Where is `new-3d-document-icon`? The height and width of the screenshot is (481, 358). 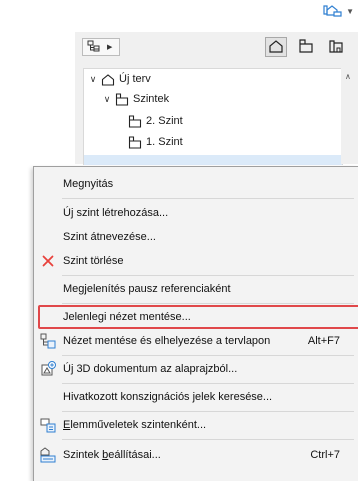
new-3d-document-icon is located at coordinates (48, 369).